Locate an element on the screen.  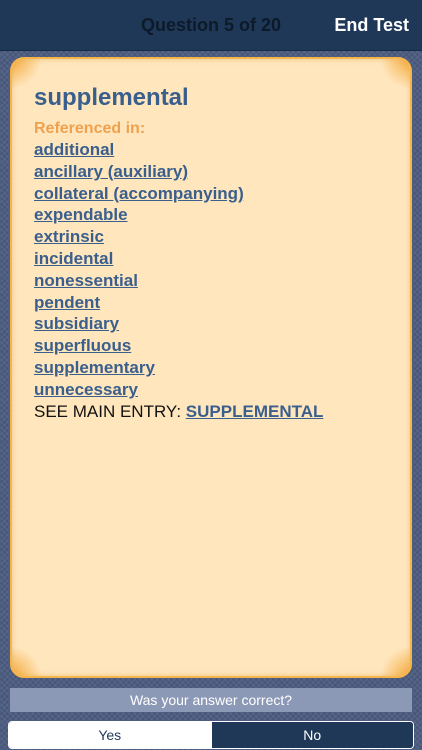
list-item: collateral (accompanying) is located at coordinates (214, 195).